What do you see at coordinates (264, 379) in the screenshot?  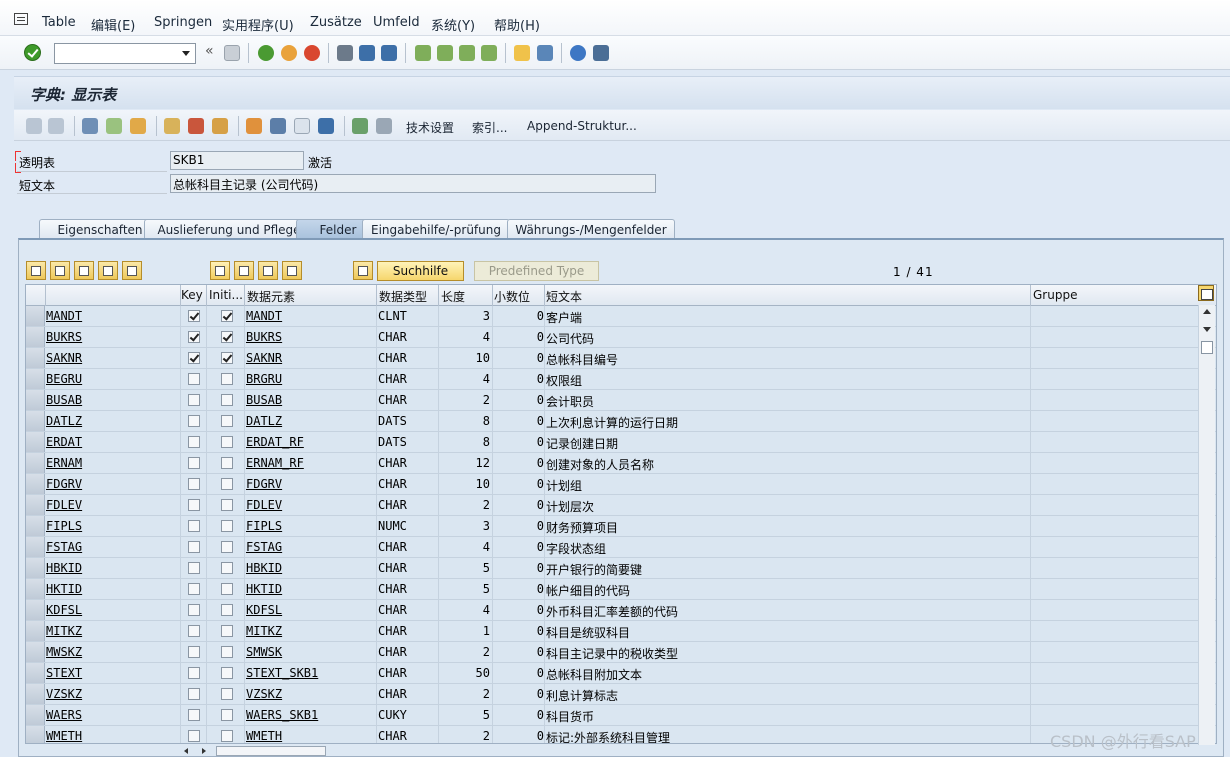 I see `data-element: BRGRU` at bounding box center [264, 379].